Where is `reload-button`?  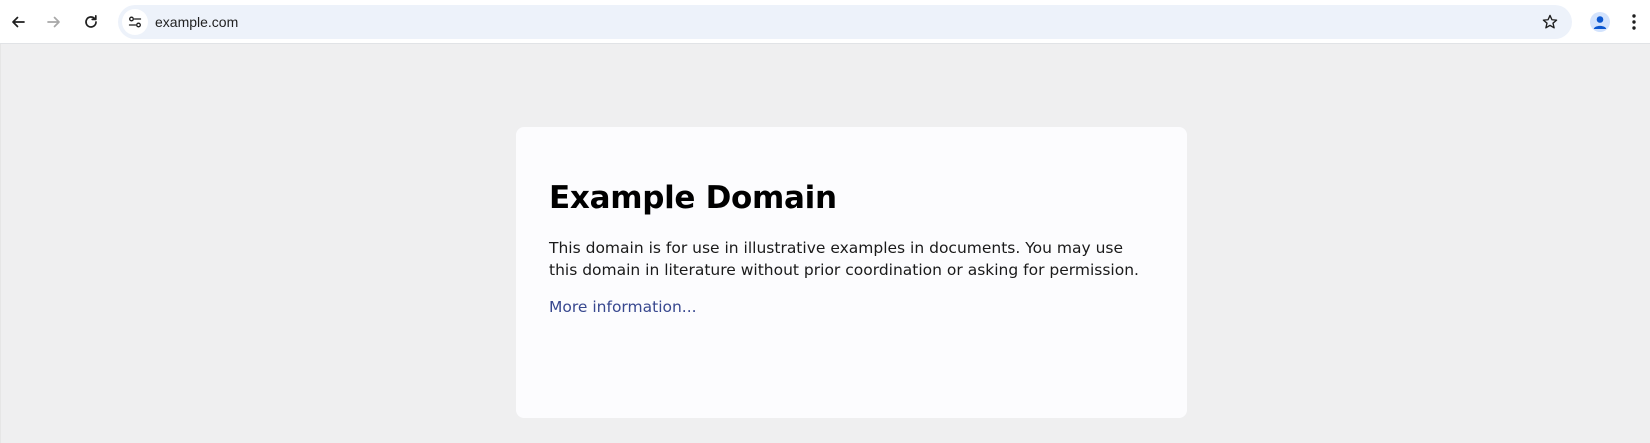
reload-button is located at coordinates (91, 22).